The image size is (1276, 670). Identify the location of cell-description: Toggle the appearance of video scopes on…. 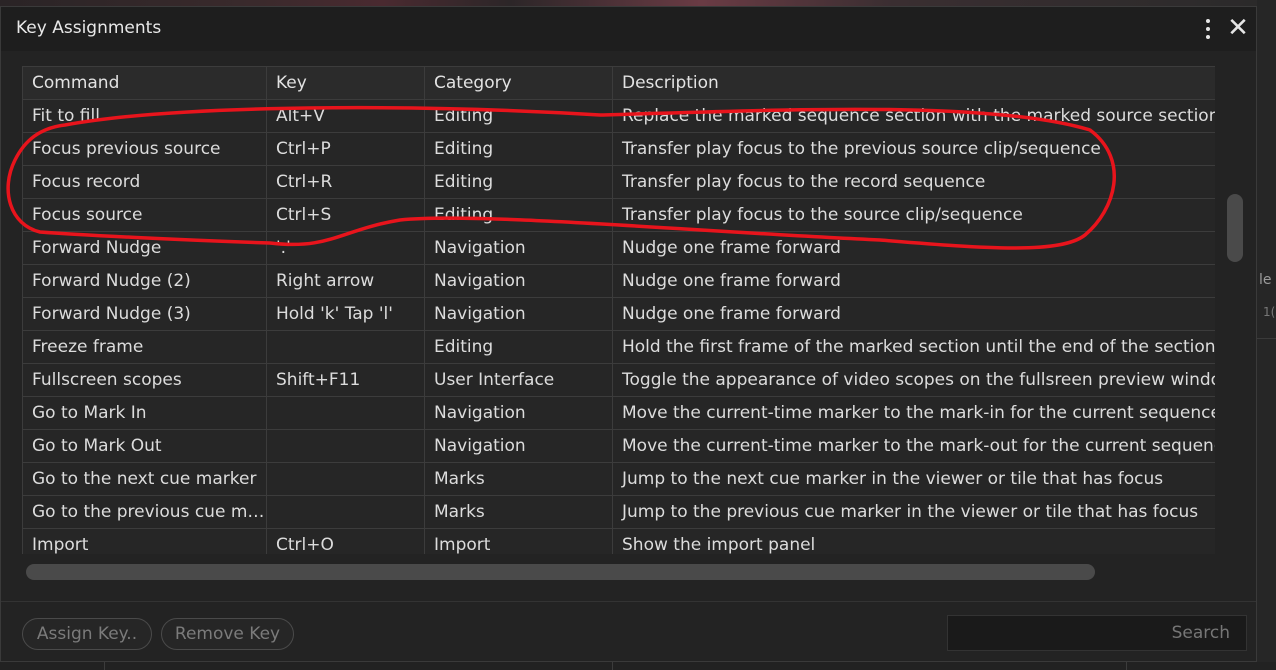
(913, 380).